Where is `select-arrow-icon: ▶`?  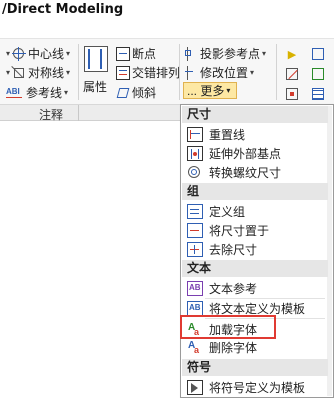
select-arrow-icon: ▶ is located at coordinates (292, 54).